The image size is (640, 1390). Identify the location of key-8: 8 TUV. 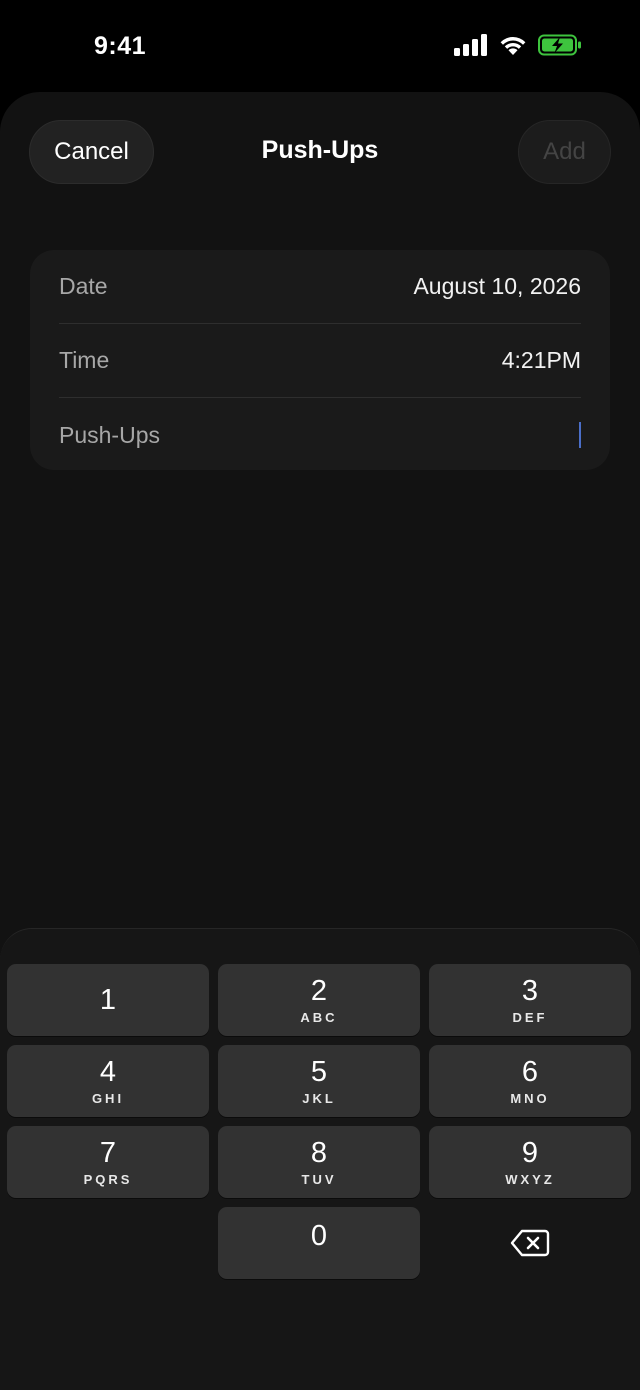
(319, 1162).